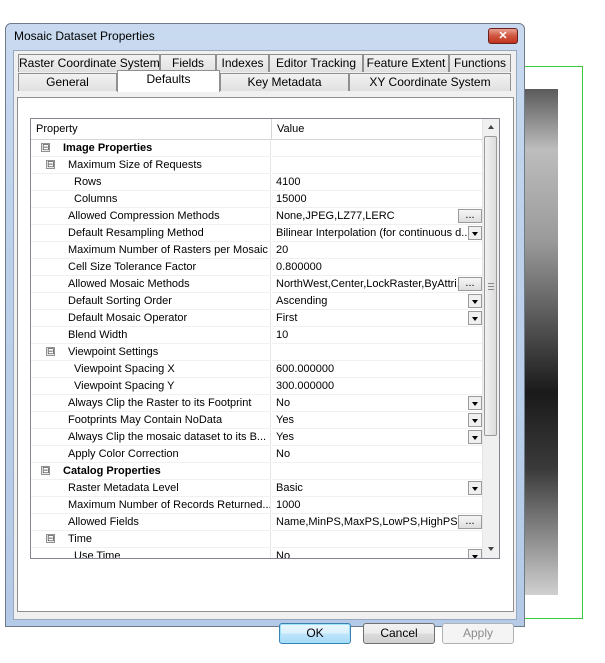 The height and width of the screenshot is (663, 605). I want to click on value-cell: 10, so click(377, 335).